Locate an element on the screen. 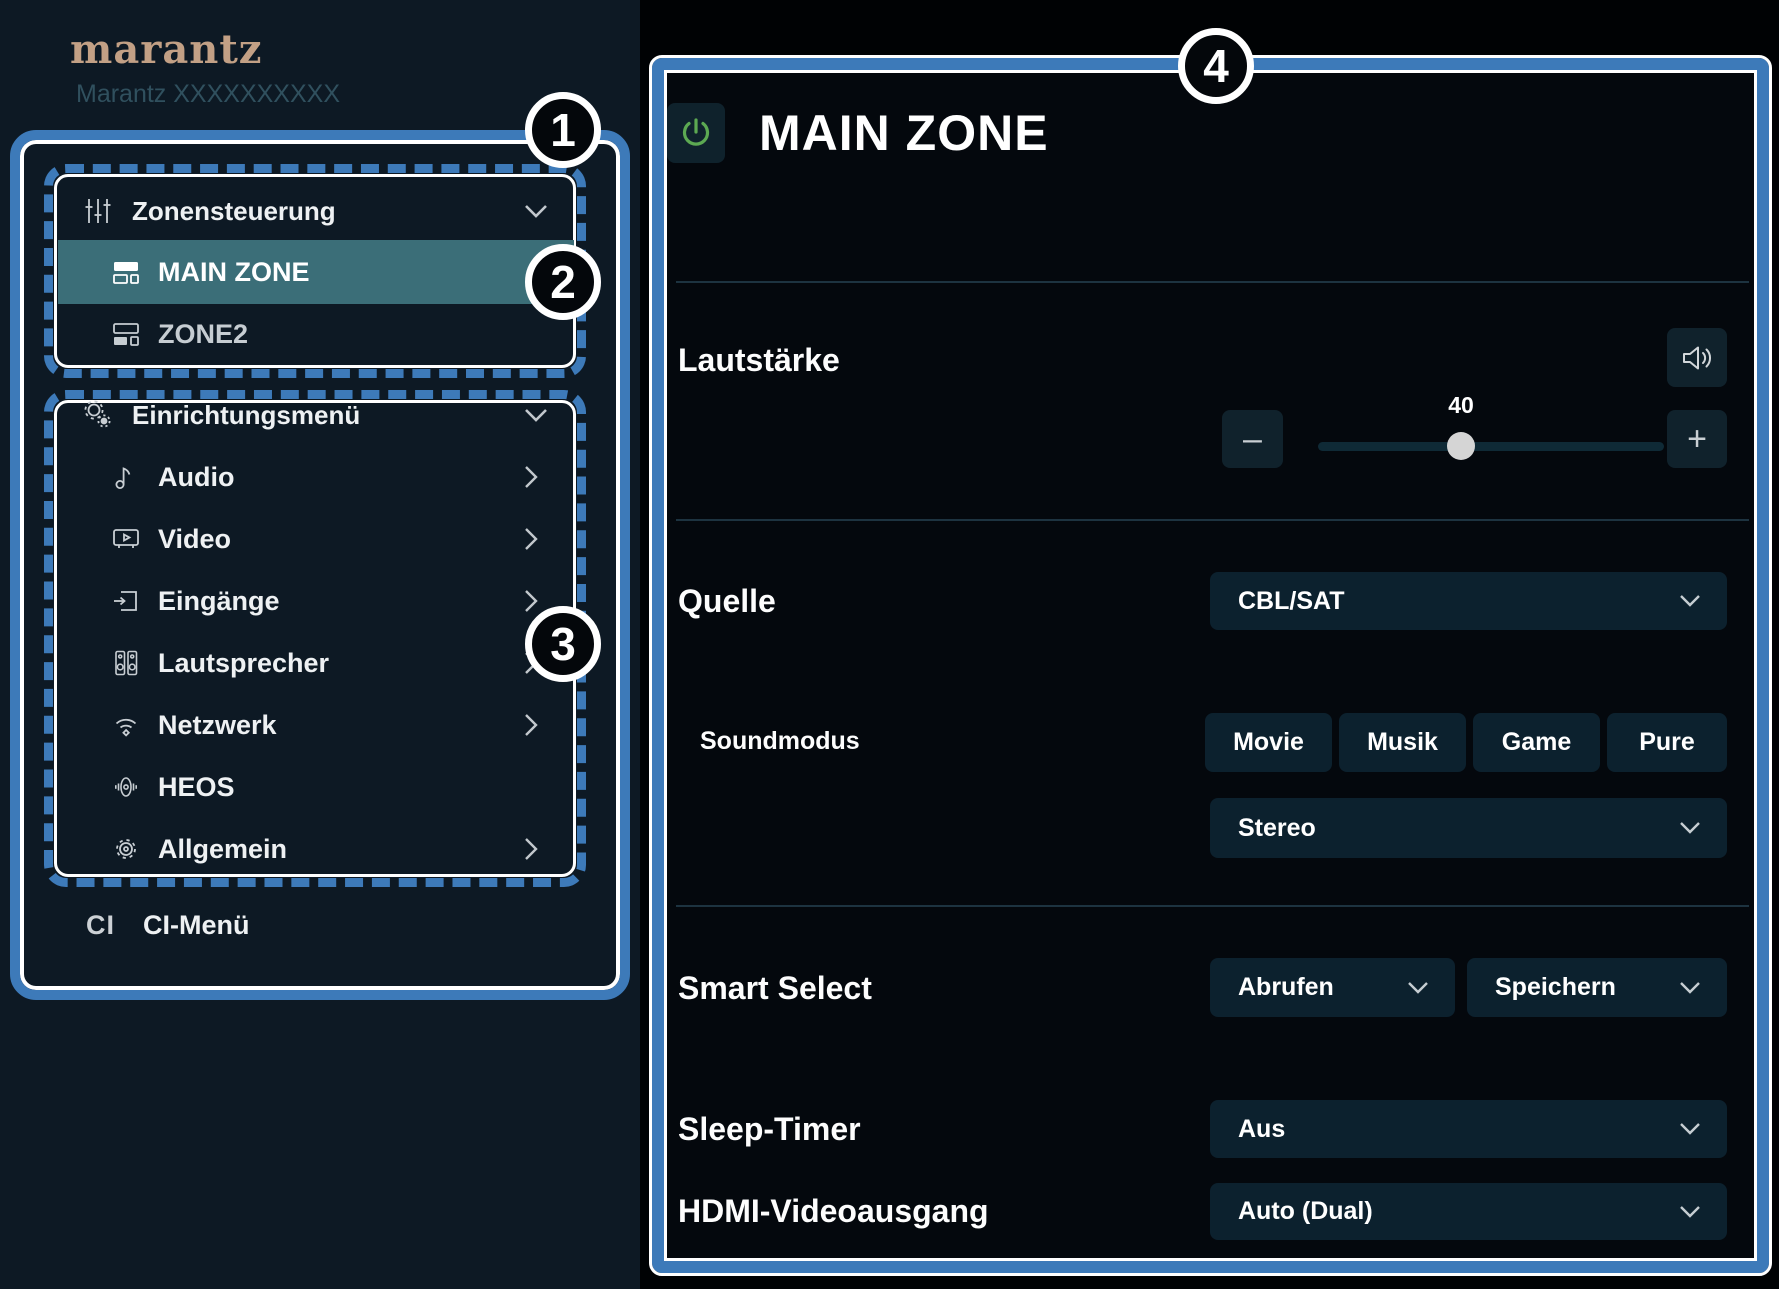 Image resolution: width=1779 pixels, height=1289 pixels. volume-slider-track is located at coordinates (1491, 446).